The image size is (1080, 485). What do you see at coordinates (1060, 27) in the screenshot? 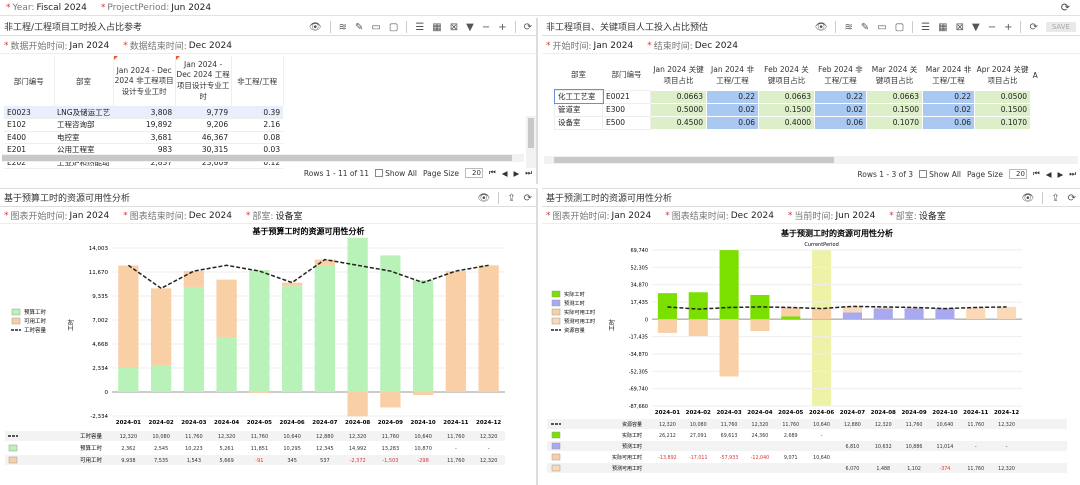
I see `save-button: SAVE` at bounding box center [1060, 27].